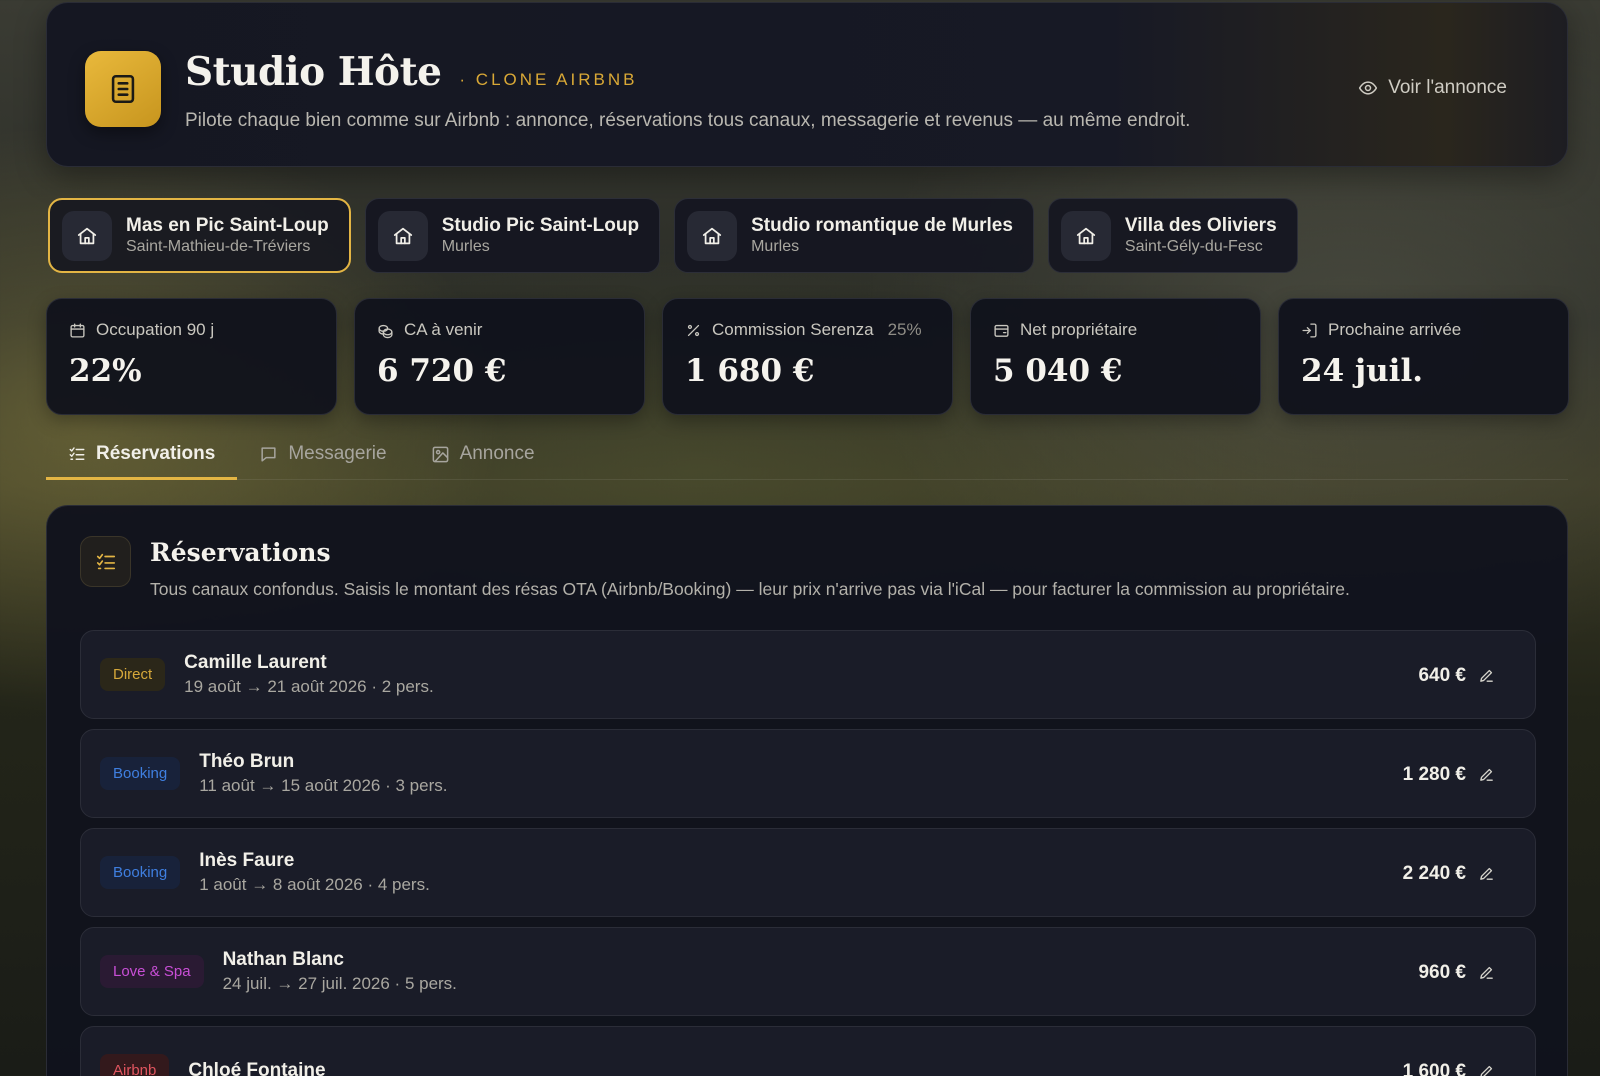 The image size is (1600, 1076). What do you see at coordinates (240, 552) in the screenshot?
I see `panel-title: Réservations` at bounding box center [240, 552].